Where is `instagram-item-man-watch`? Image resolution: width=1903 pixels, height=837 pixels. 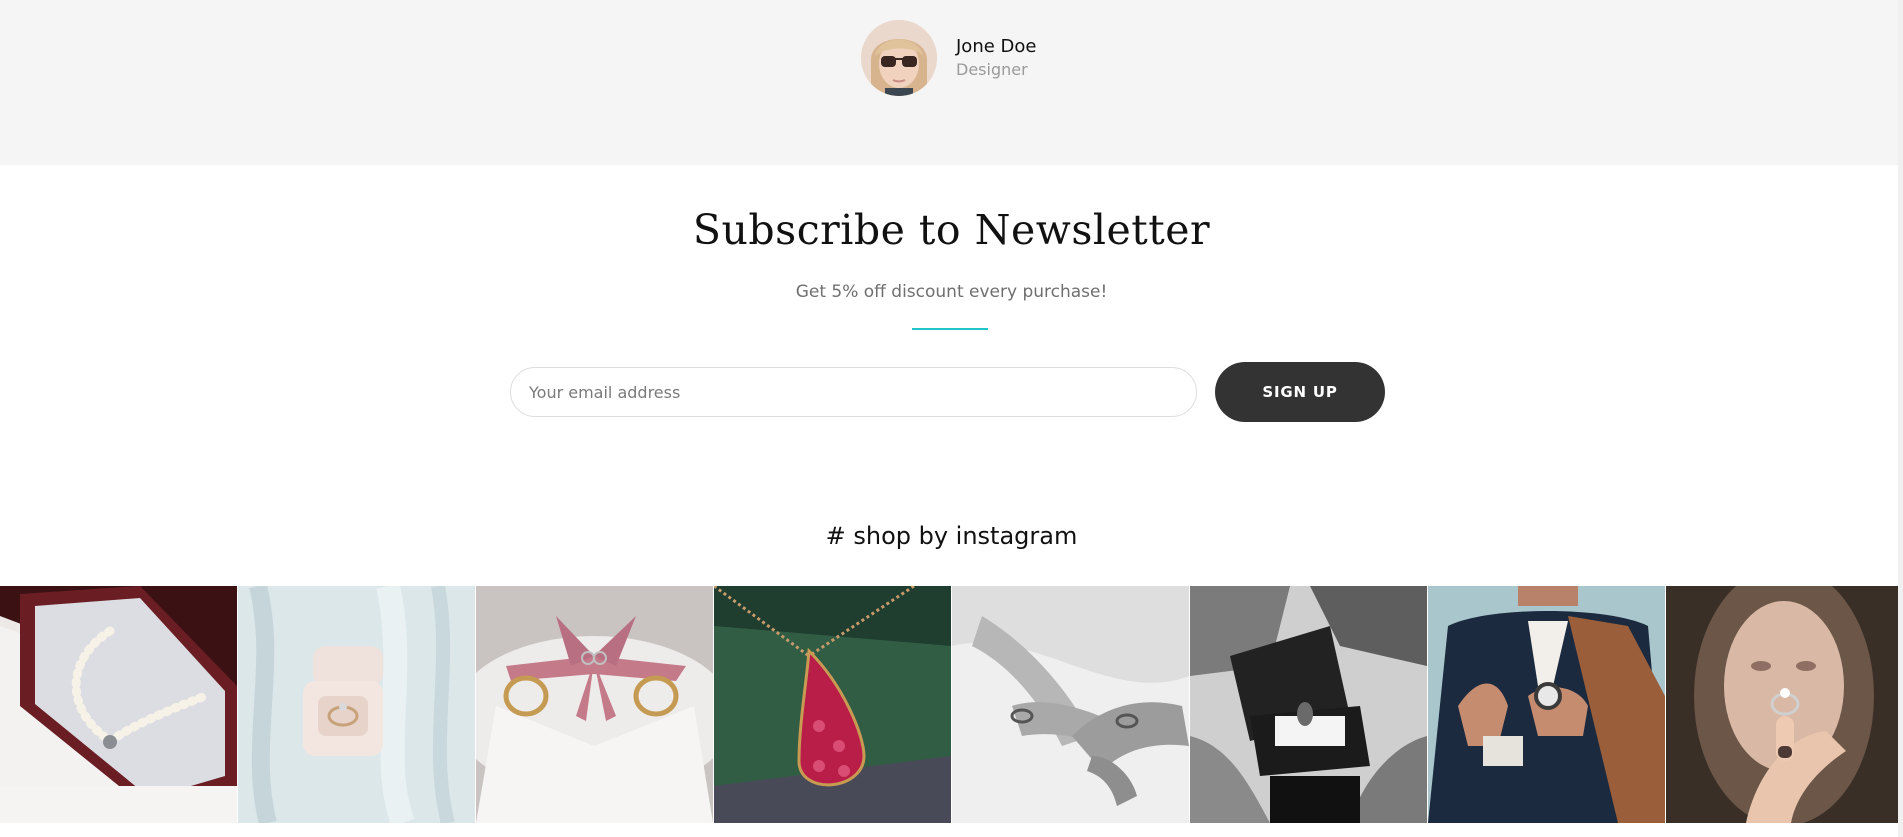
instagram-item-man-watch is located at coordinates (1546, 704).